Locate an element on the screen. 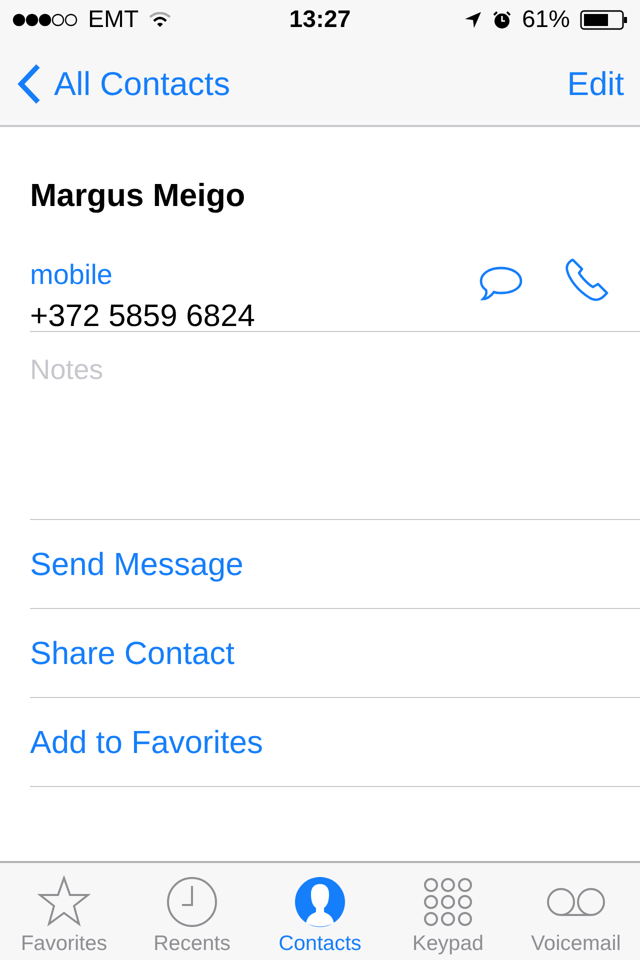 This screenshot has height=960, width=640. wifi-icon is located at coordinates (159, 20).